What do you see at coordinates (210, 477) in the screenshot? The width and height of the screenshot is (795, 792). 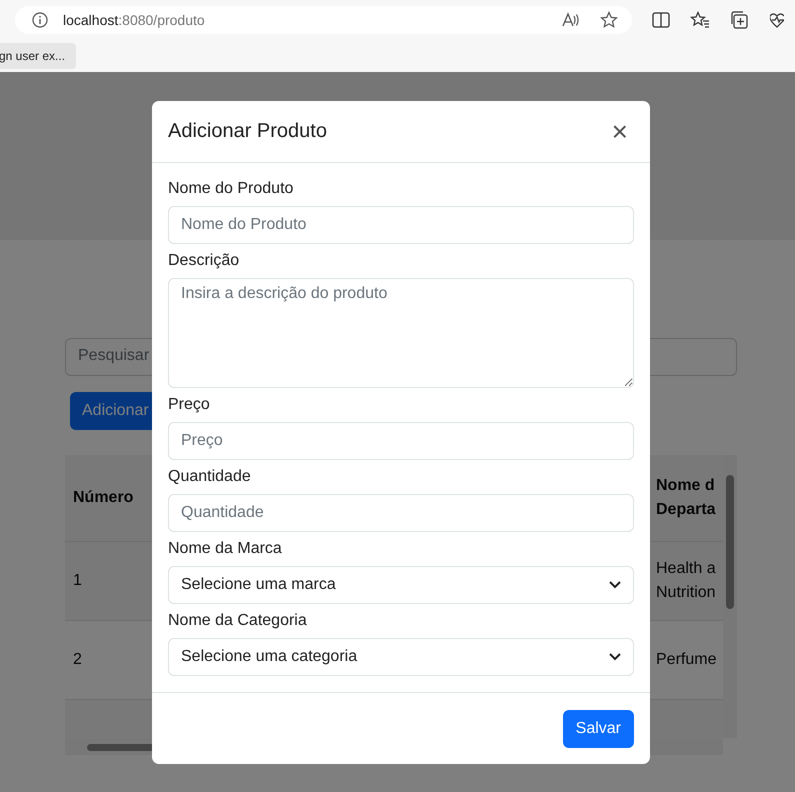 I see `field-label: Quantidade` at bounding box center [210, 477].